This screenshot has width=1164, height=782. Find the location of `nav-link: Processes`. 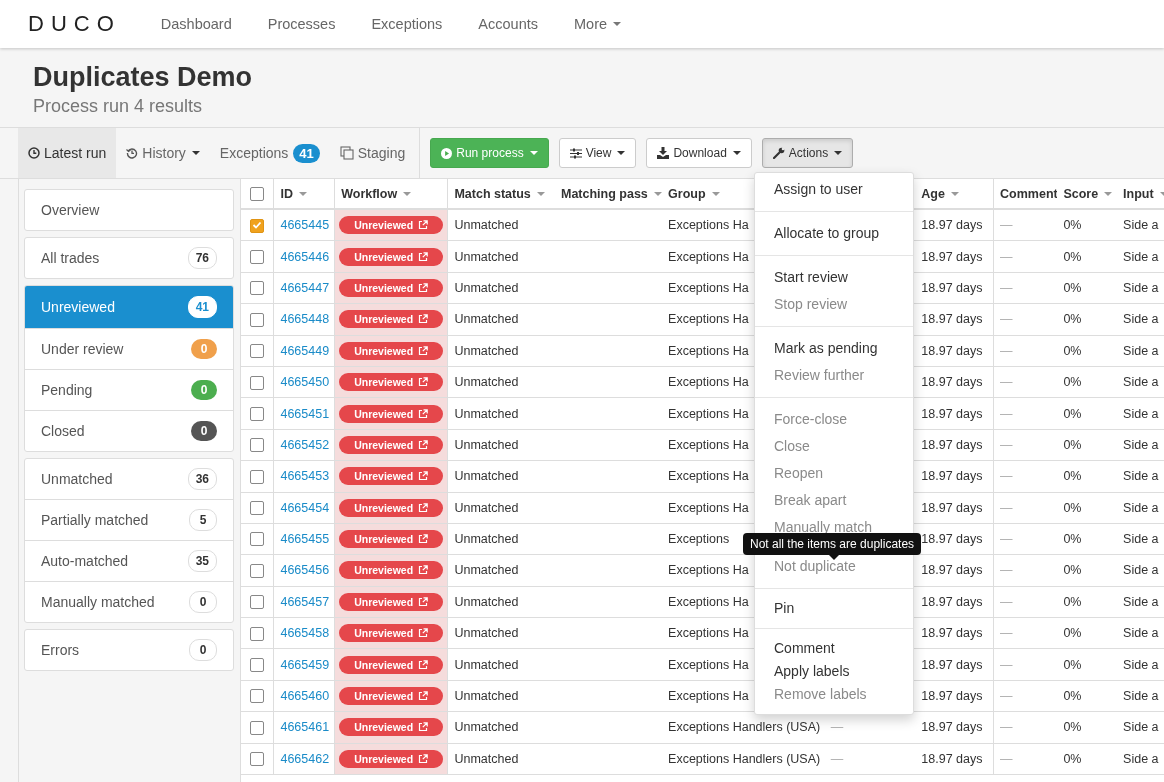

nav-link: Processes is located at coordinates (301, 24).